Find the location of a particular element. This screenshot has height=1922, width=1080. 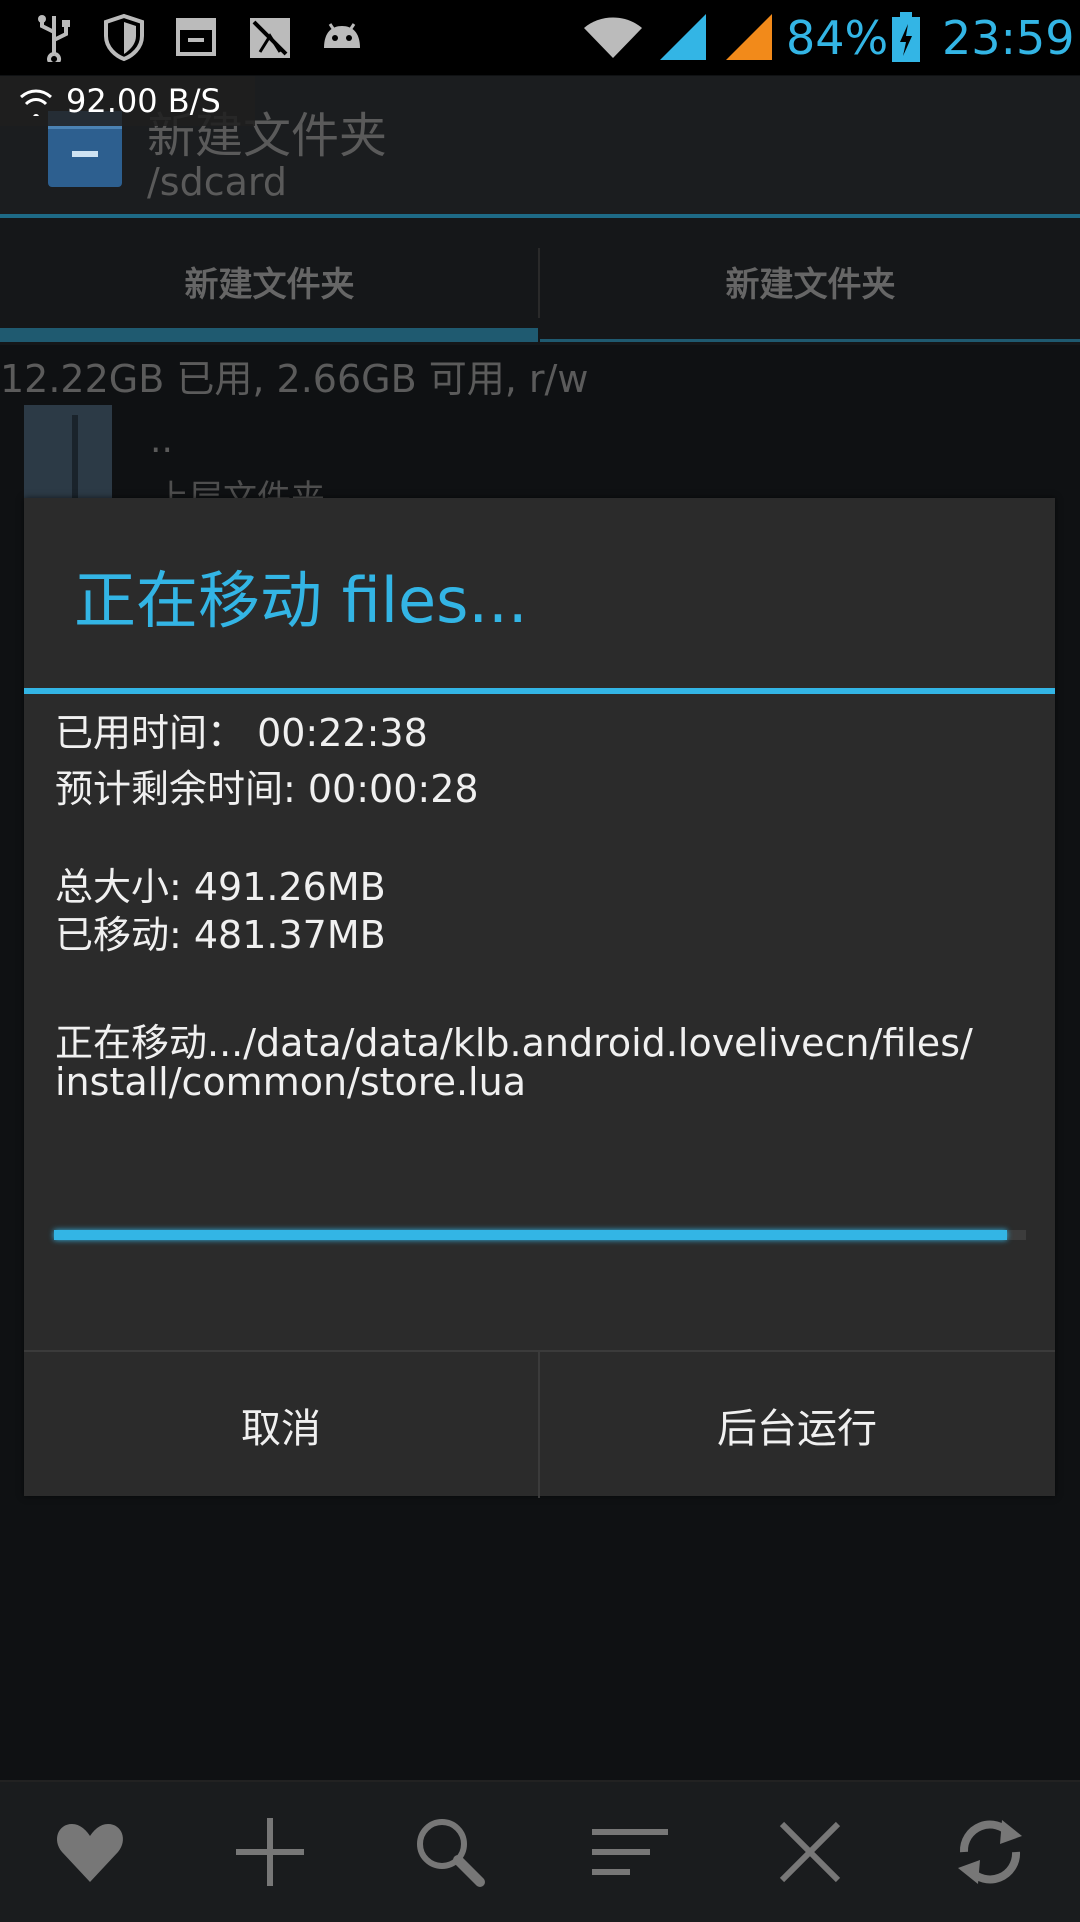

sort-icon is located at coordinates (630, 1852).